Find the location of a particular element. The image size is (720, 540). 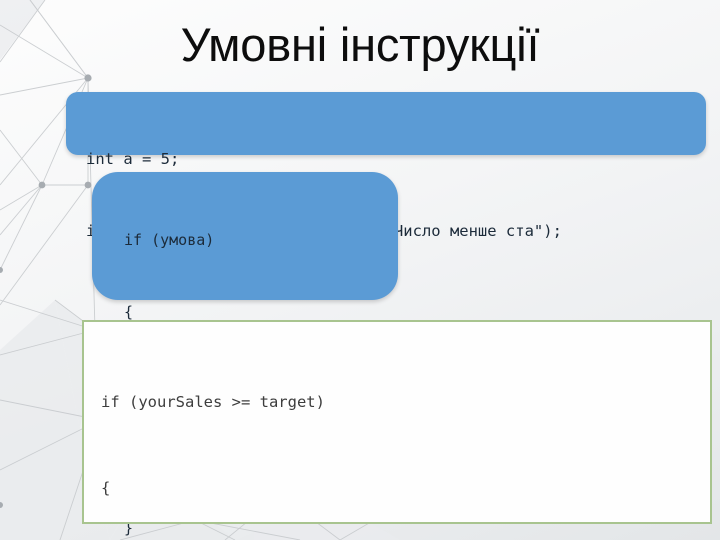

code-line: int a = 5; is located at coordinates (133, 159).